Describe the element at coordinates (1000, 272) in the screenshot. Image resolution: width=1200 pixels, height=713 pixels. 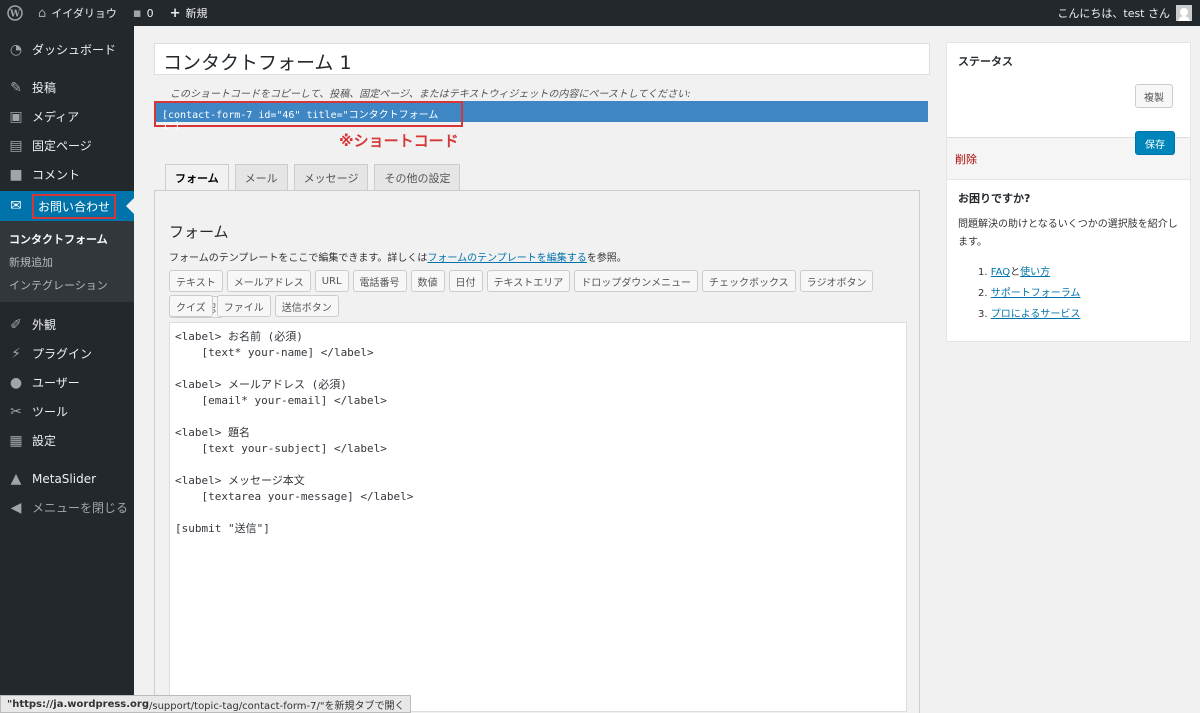
I see `faq-link: FAQ` at that location.